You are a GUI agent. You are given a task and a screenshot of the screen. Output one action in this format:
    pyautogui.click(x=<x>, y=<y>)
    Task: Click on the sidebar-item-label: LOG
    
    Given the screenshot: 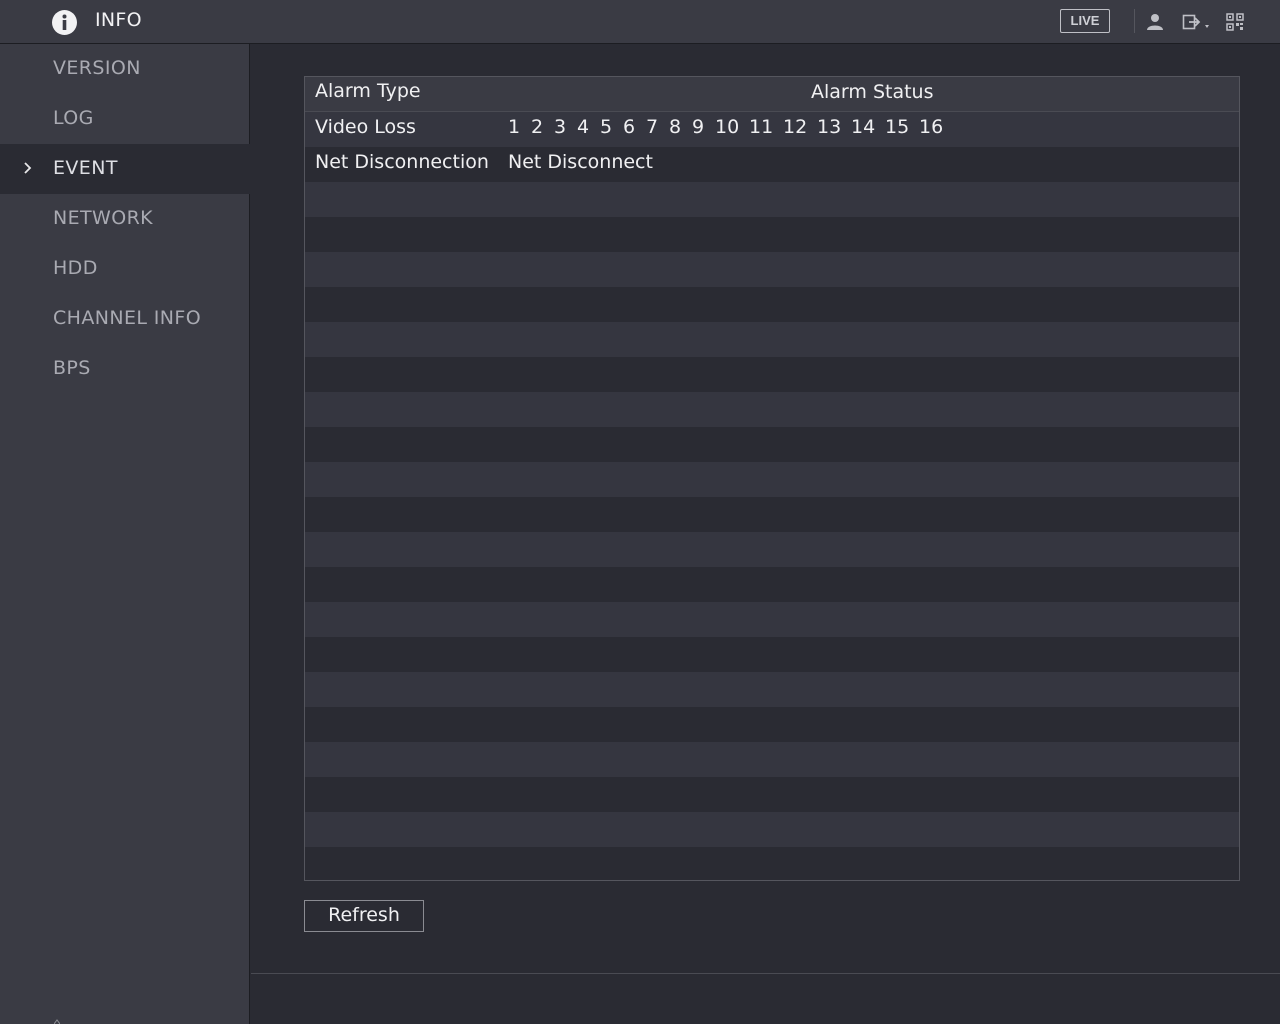 What is the action you would take?
    pyautogui.click(x=73, y=118)
    